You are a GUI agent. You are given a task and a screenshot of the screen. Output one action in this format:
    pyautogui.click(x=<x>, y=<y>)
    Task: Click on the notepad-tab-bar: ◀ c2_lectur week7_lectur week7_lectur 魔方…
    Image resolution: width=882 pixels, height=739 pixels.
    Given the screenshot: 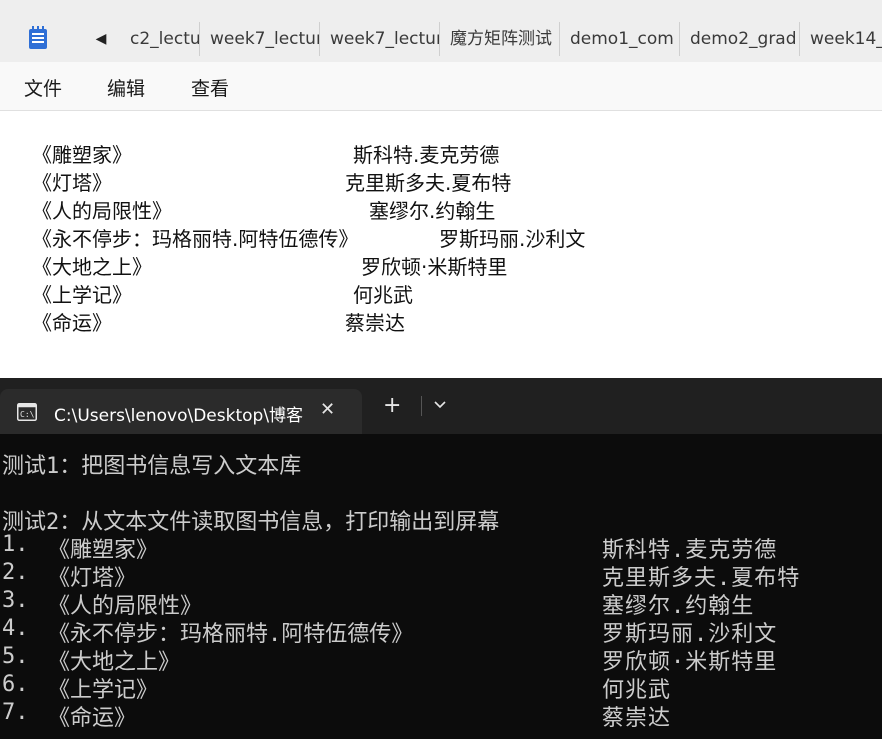 What is the action you would take?
    pyautogui.click(x=441, y=31)
    